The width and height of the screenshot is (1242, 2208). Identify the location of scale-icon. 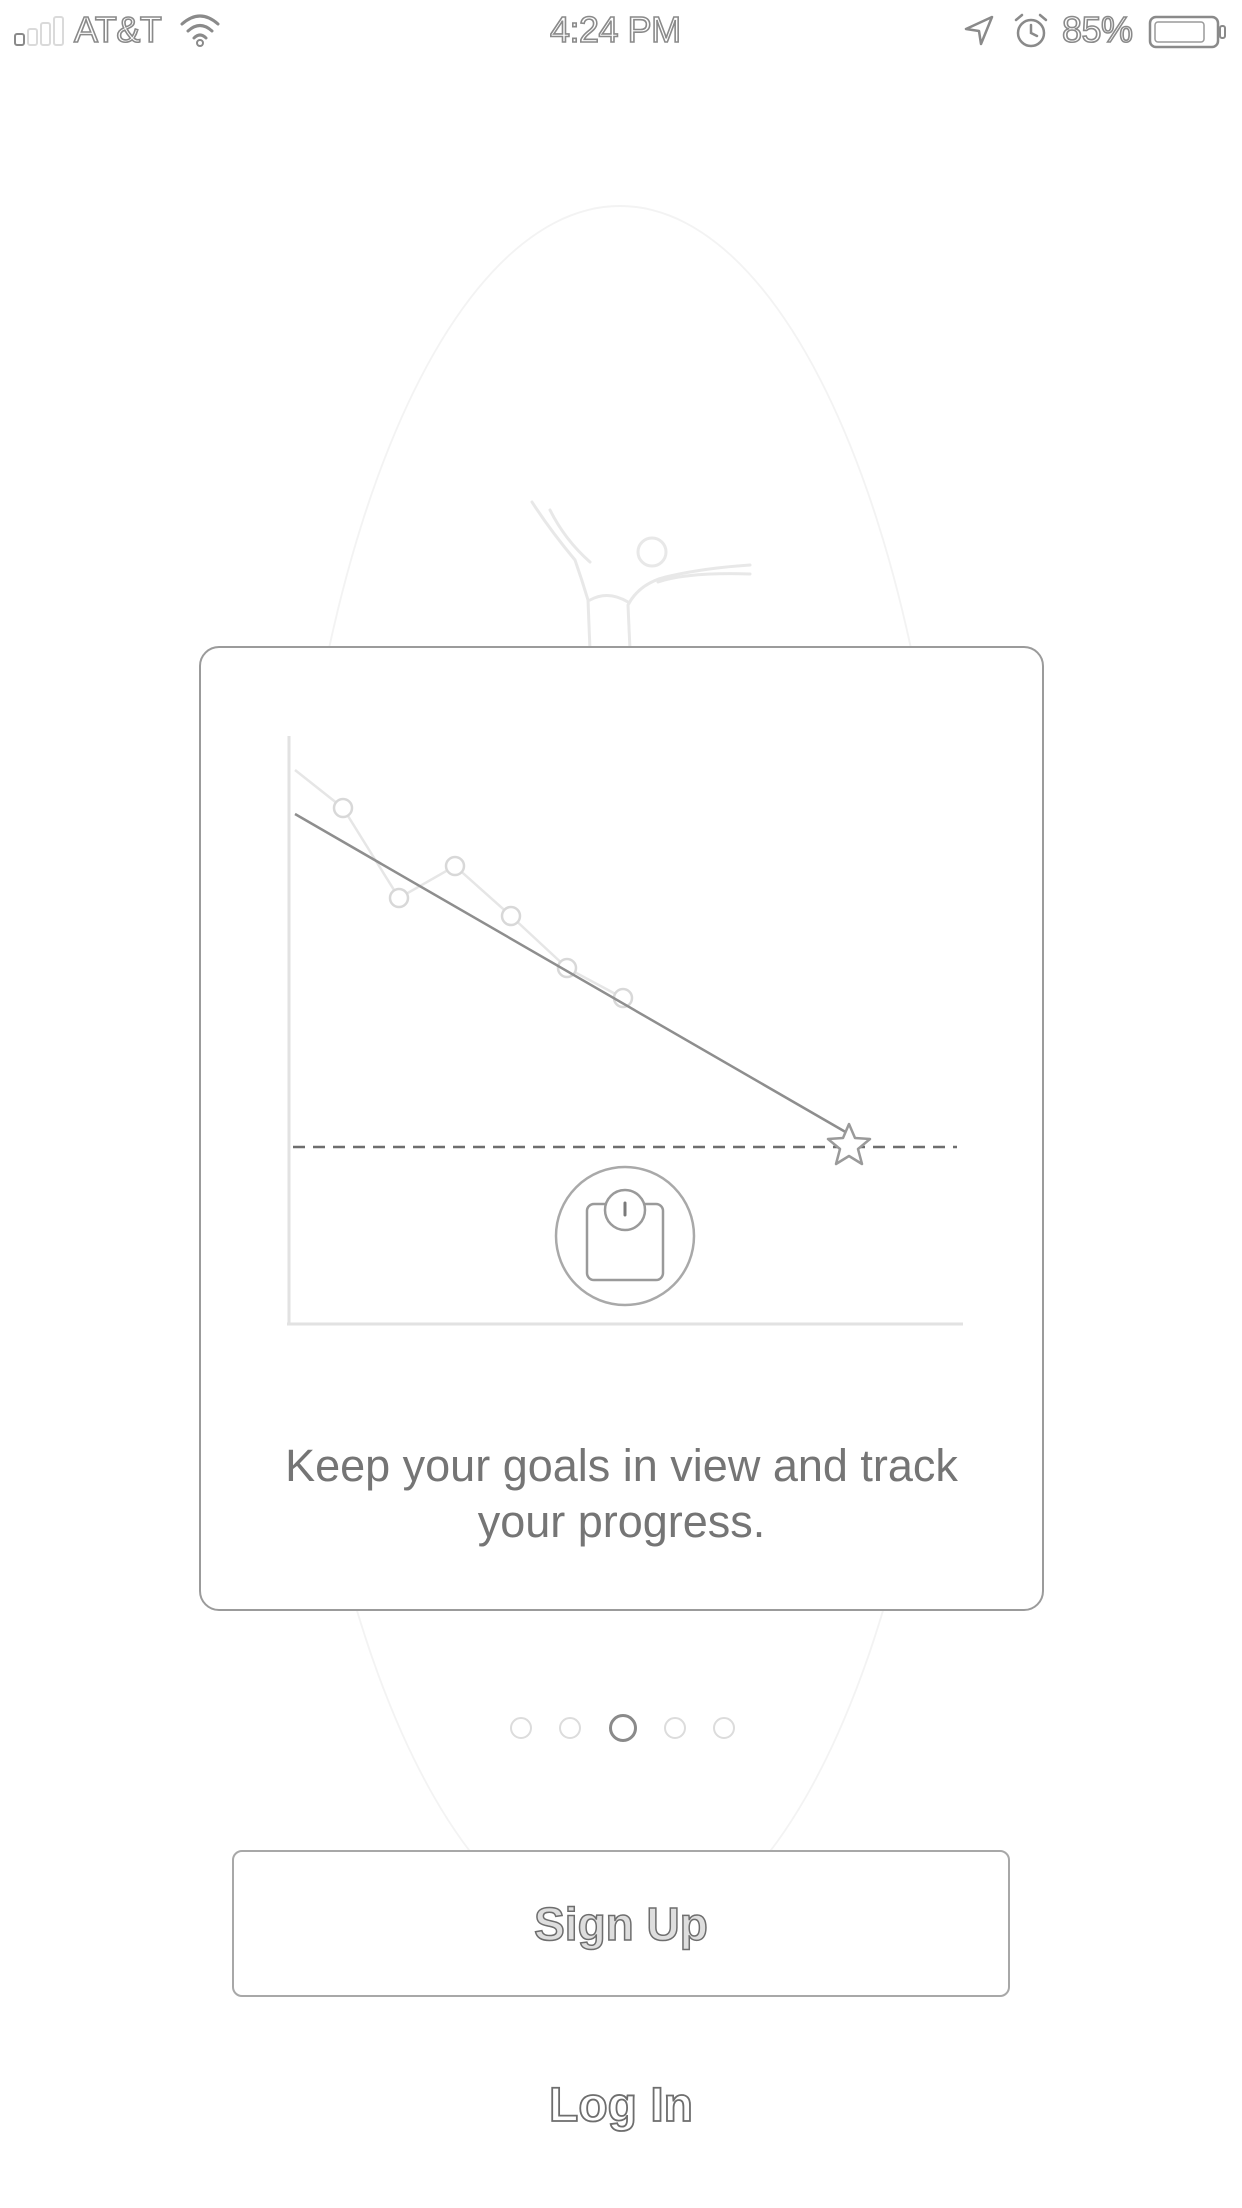
(625, 1236).